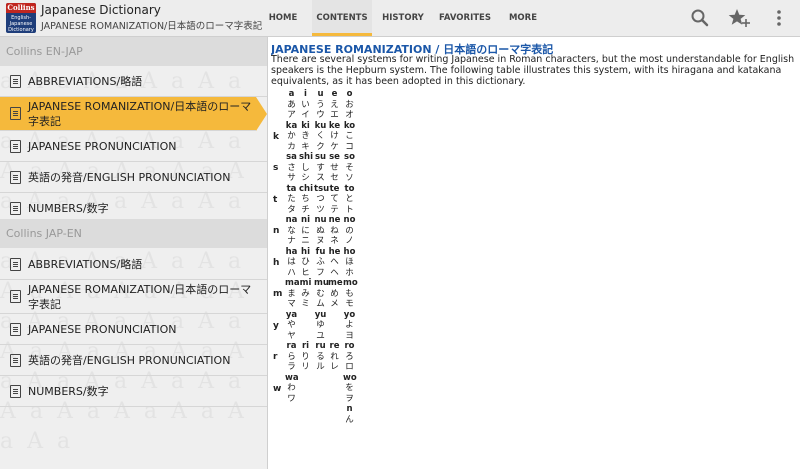 This screenshot has height=469, width=800. I want to click on romaji-text: tsu, so click(322, 188).